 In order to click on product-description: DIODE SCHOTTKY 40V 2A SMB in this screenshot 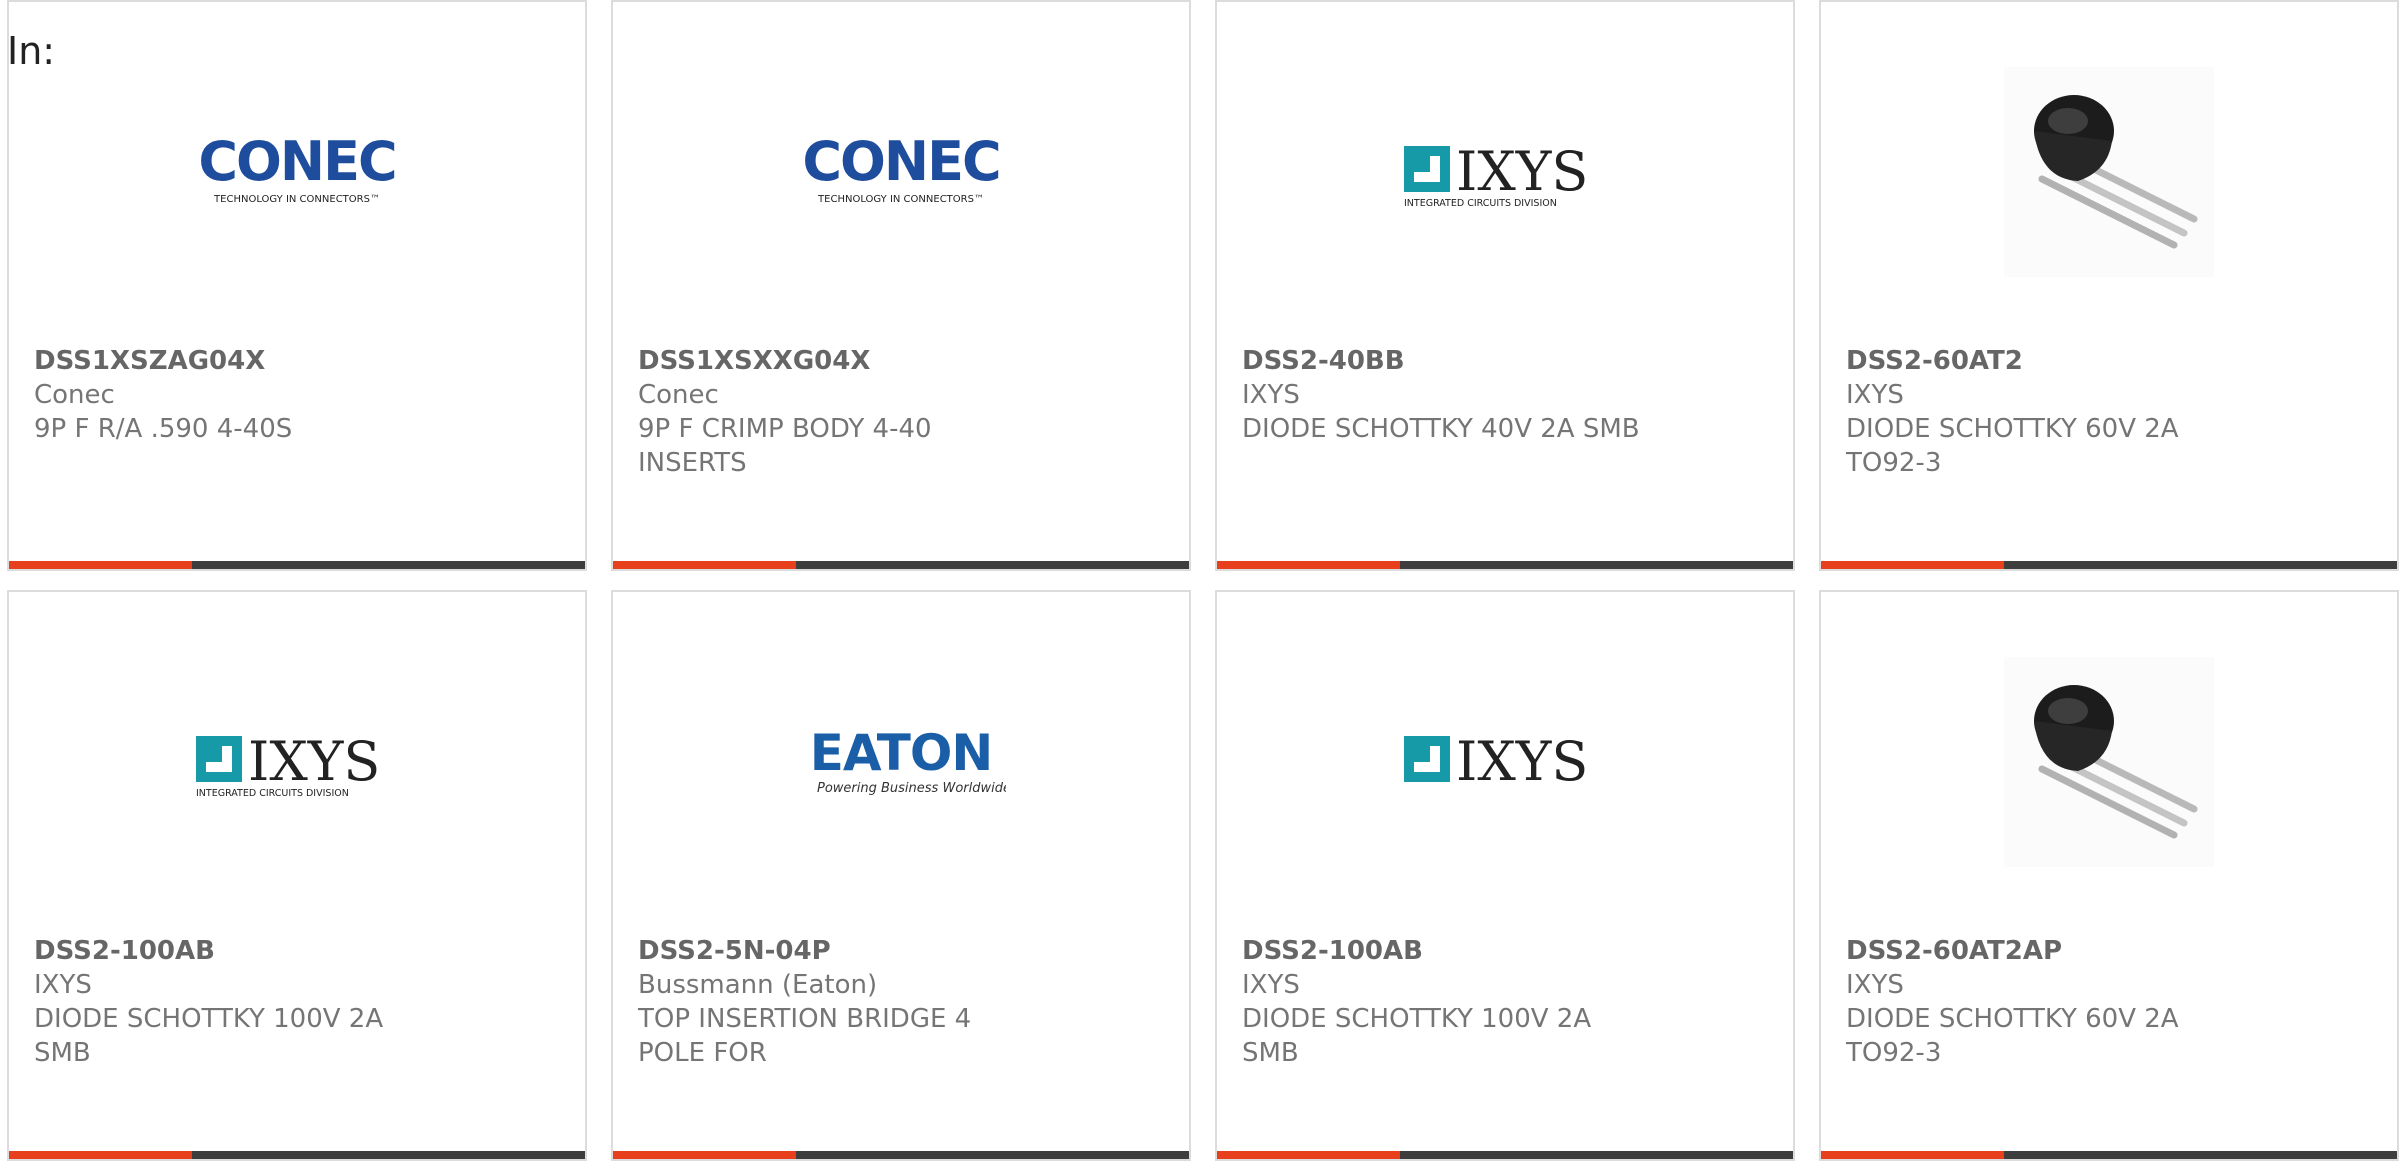, I will do `click(1441, 429)`.